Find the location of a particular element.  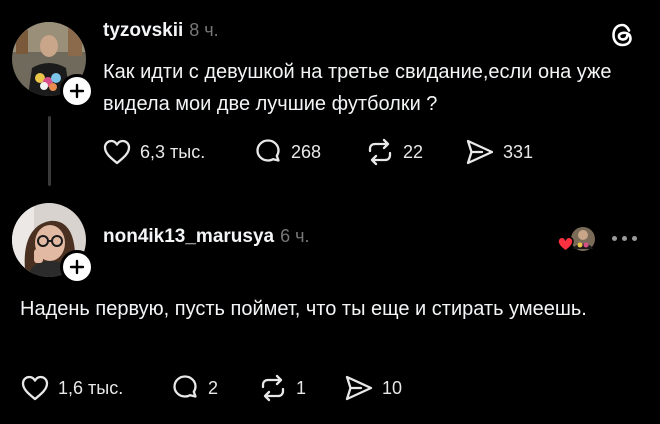

reply-like-button: 1,6 тыс. is located at coordinates (71, 388).